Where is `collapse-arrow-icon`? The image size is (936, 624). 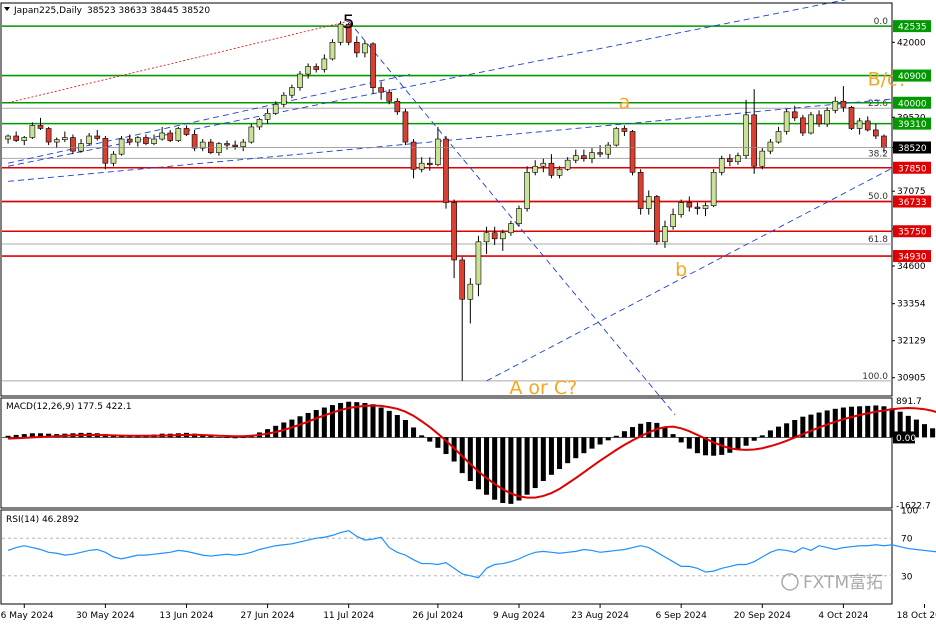 collapse-arrow-icon is located at coordinates (7, 9).